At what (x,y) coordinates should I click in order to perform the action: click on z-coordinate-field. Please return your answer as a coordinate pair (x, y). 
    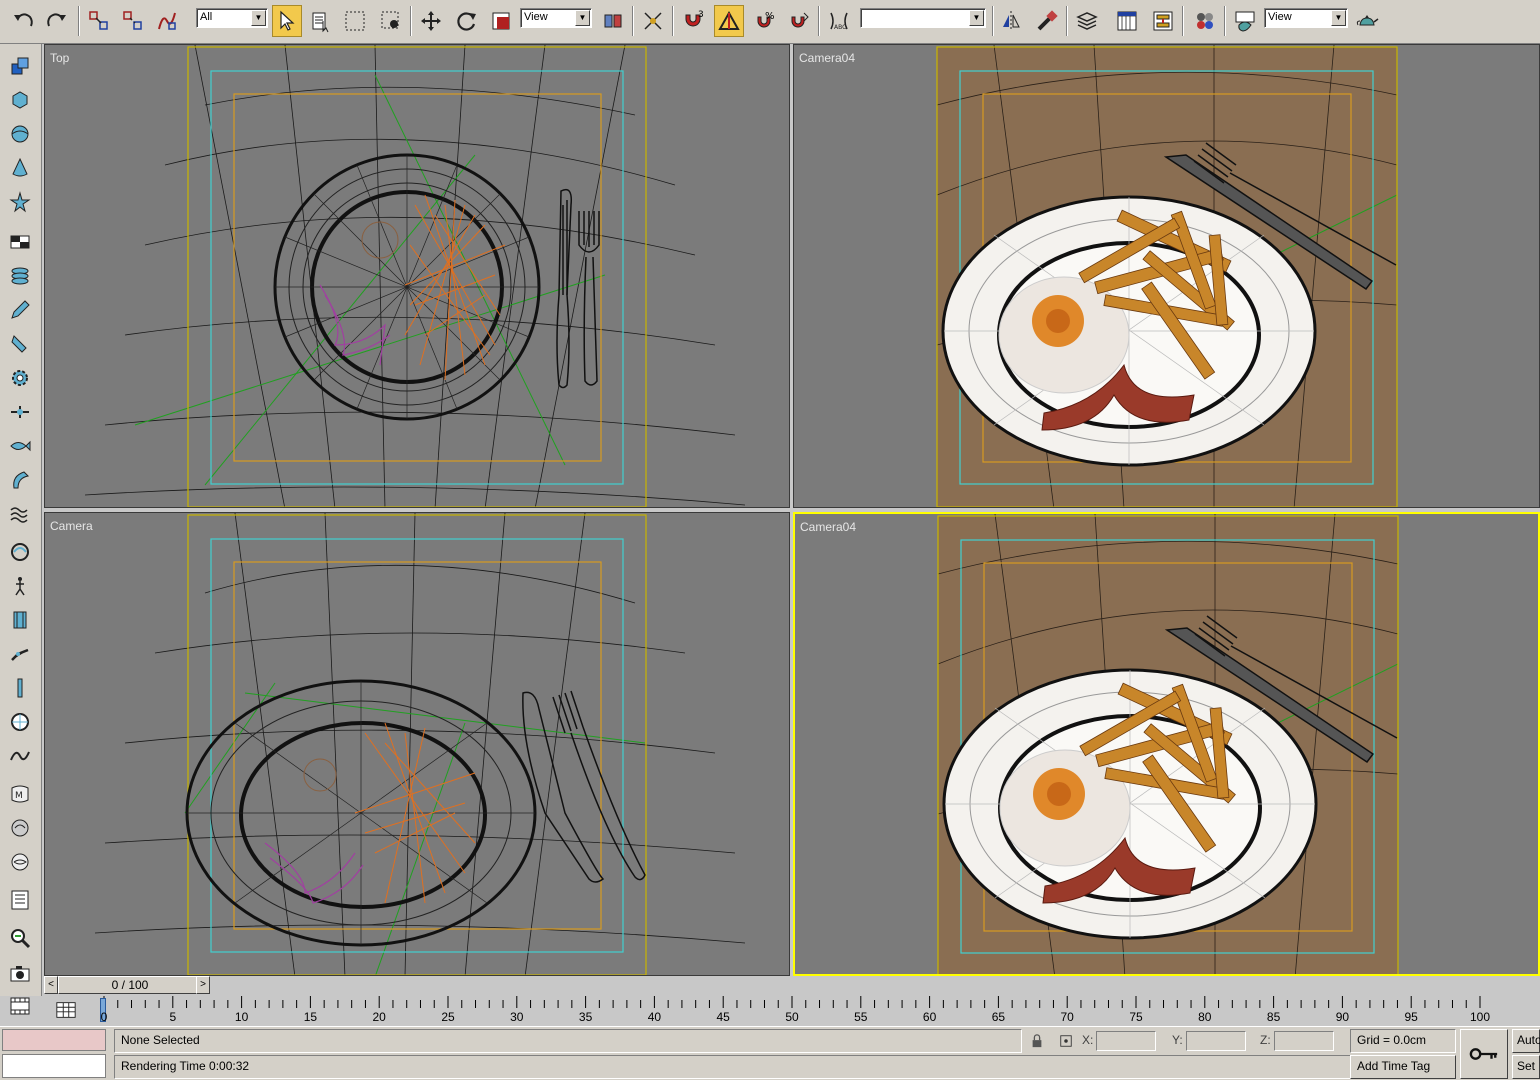
    Looking at the image, I should click on (1304, 1041).